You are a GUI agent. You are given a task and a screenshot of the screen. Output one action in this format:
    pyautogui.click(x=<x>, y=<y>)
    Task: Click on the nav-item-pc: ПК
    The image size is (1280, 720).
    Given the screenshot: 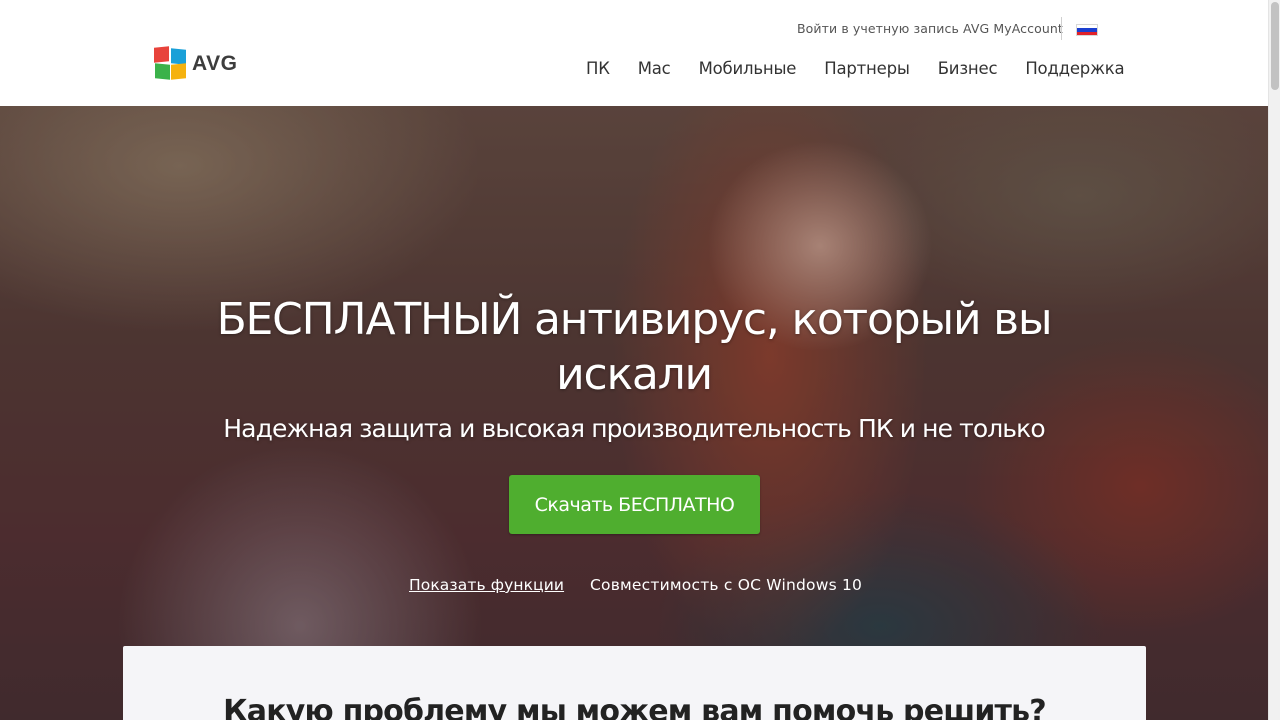 What is the action you would take?
    pyautogui.click(x=598, y=68)
    